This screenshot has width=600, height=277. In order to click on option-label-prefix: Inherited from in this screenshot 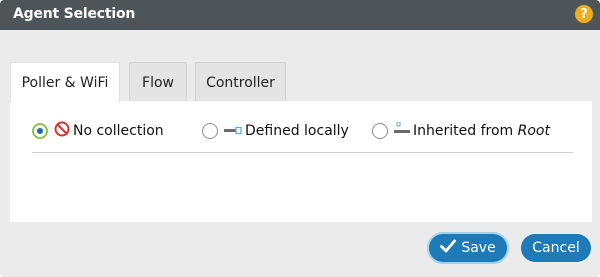, I will do `click(465, 131)`.